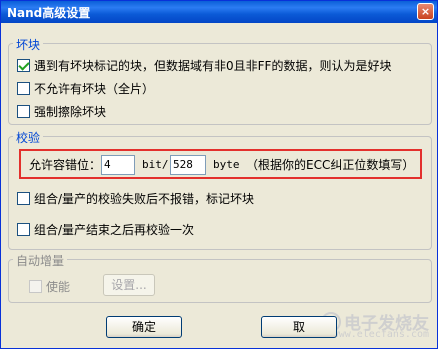 This screenshot has width=438, height=349. I want to click on auto-increment-legend: 自动增量, so click(40, 260).